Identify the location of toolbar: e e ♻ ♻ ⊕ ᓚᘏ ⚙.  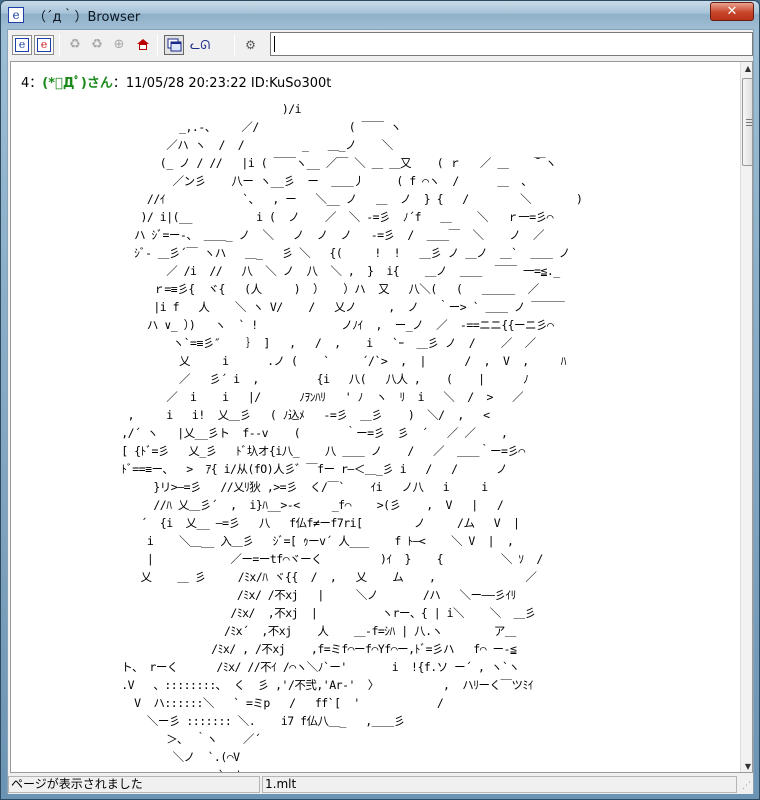
(380, 45).